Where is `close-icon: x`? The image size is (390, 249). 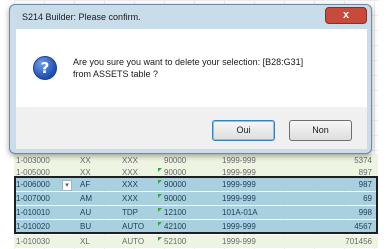 close-icon: x is located at coordinates (346, 15).